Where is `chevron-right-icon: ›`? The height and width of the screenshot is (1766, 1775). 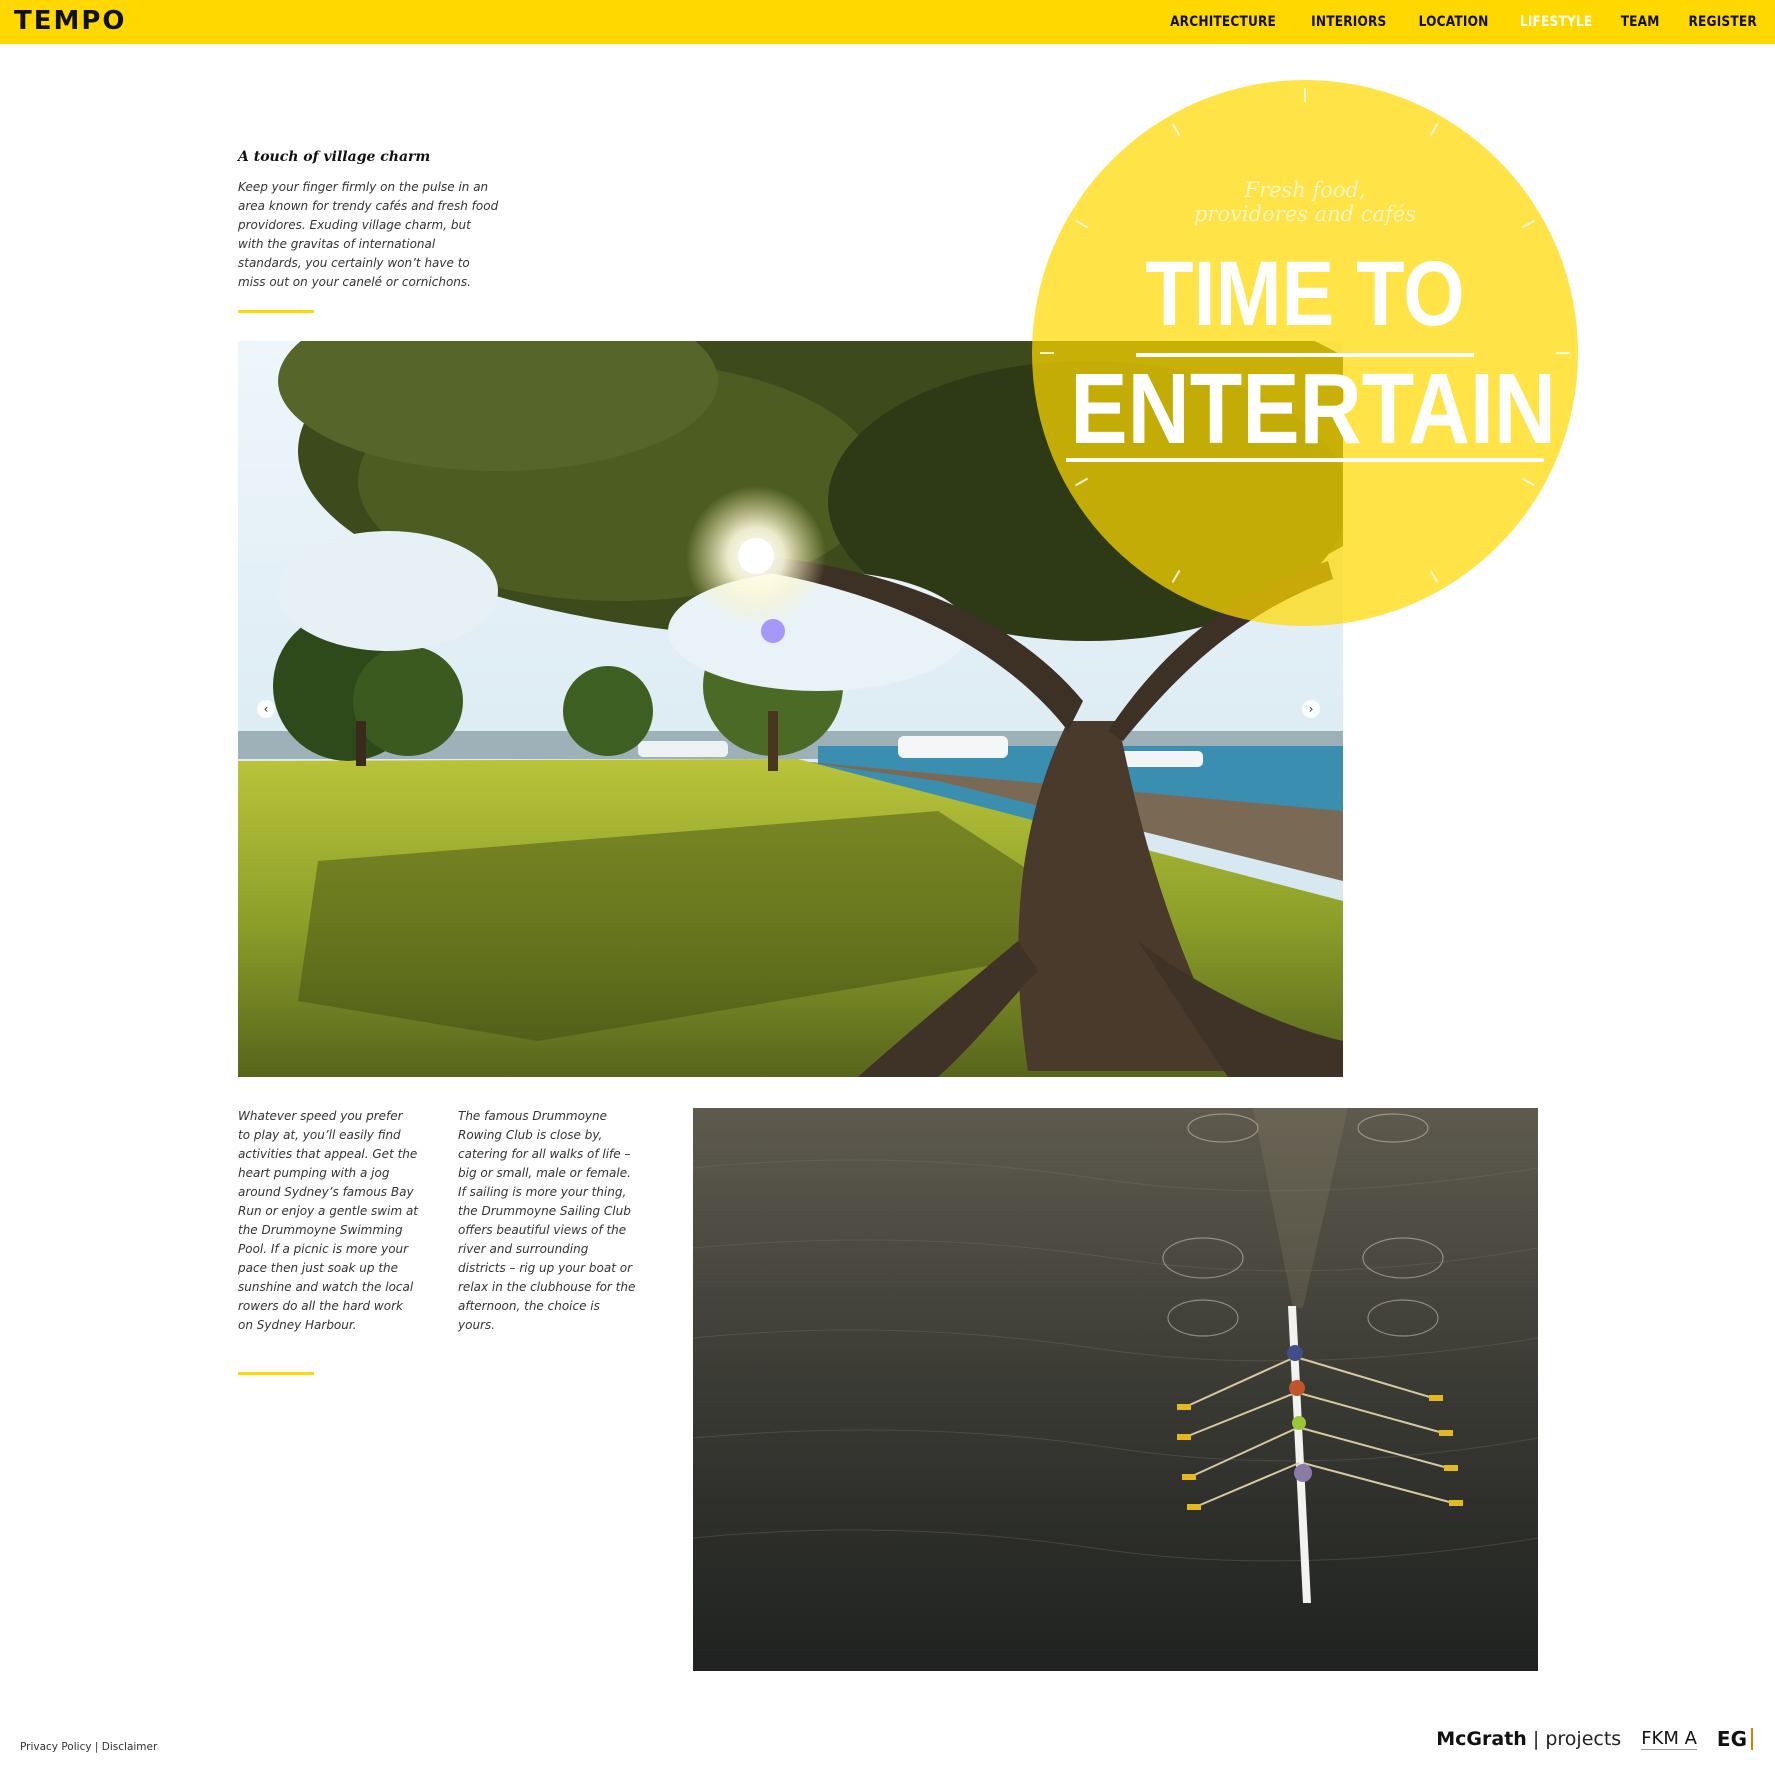
chevron-right-icon: › is located at coordinates (1311, 709).